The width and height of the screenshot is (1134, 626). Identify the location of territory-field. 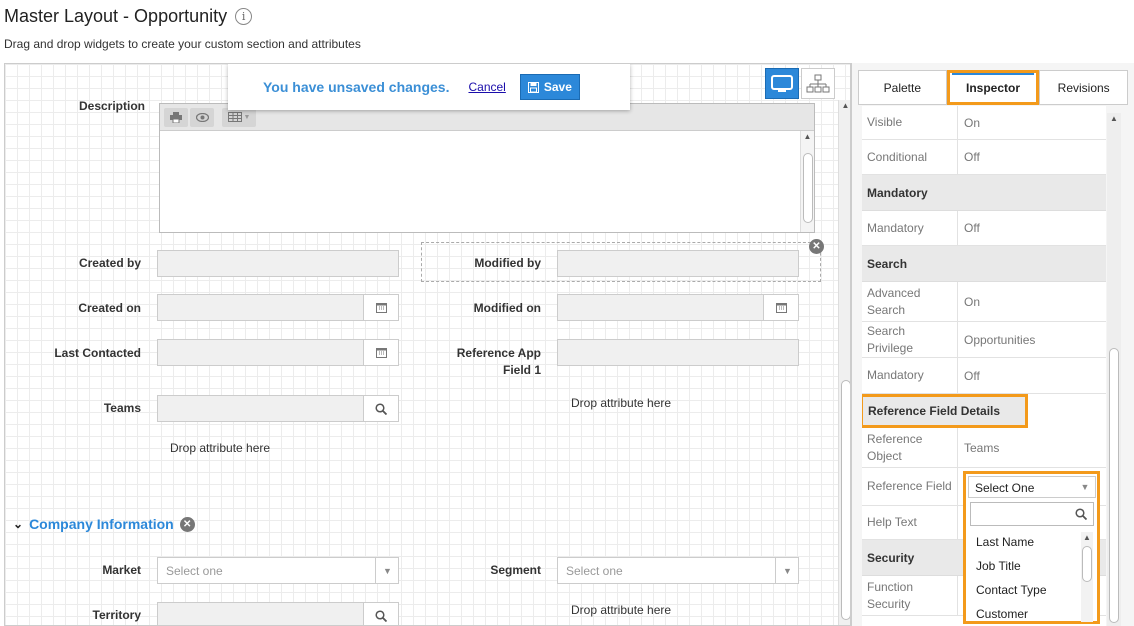
(278, 613).